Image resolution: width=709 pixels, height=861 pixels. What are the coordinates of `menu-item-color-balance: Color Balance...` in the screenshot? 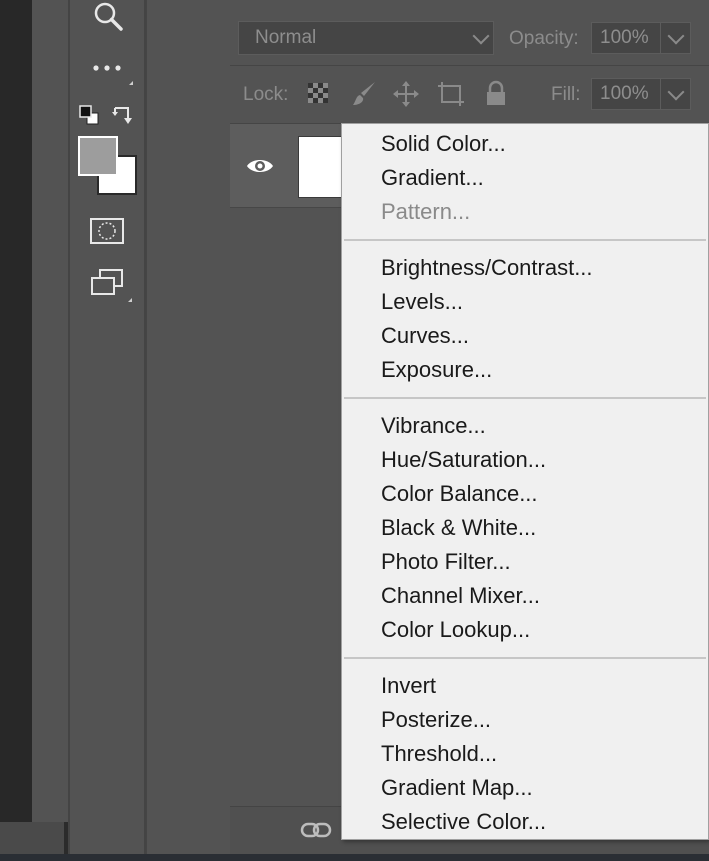 It's located at (459, 494).